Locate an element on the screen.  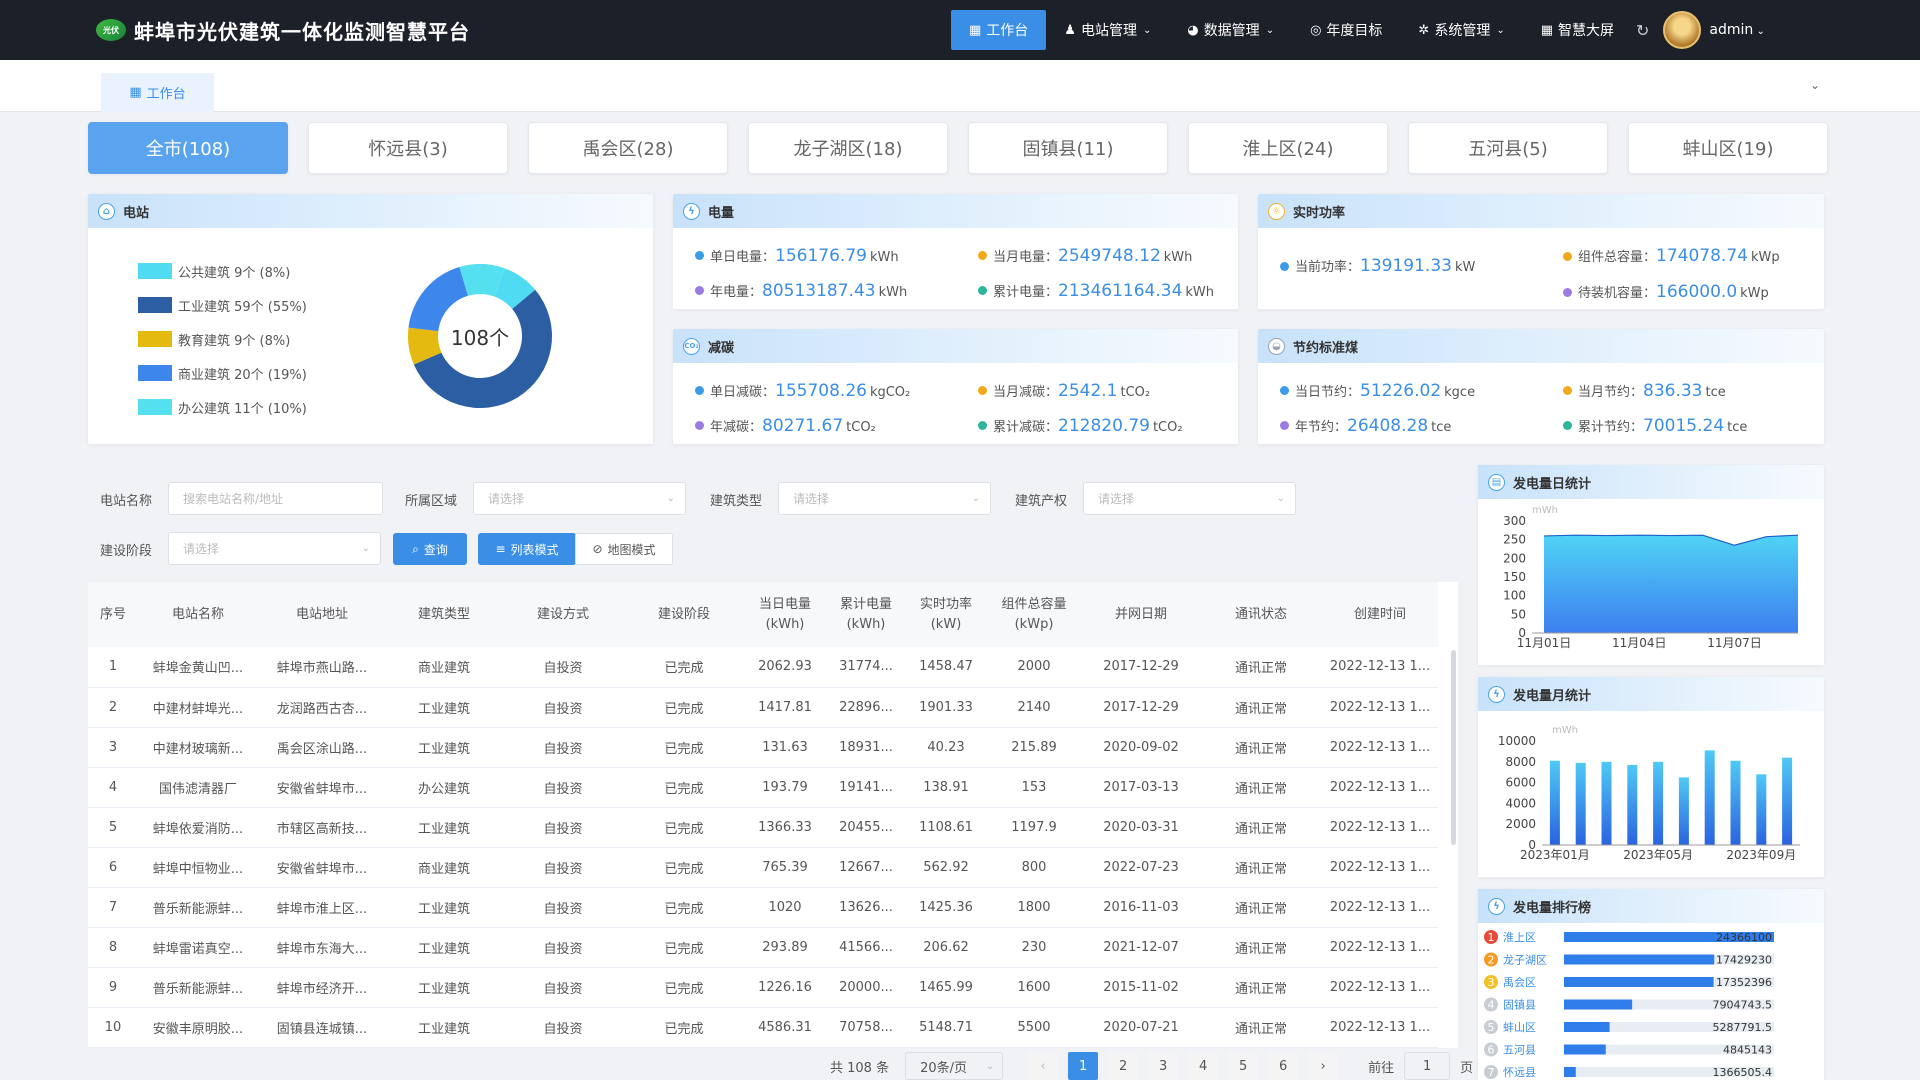
lightning-icon: ϟ is located at coordinates (691, 211).